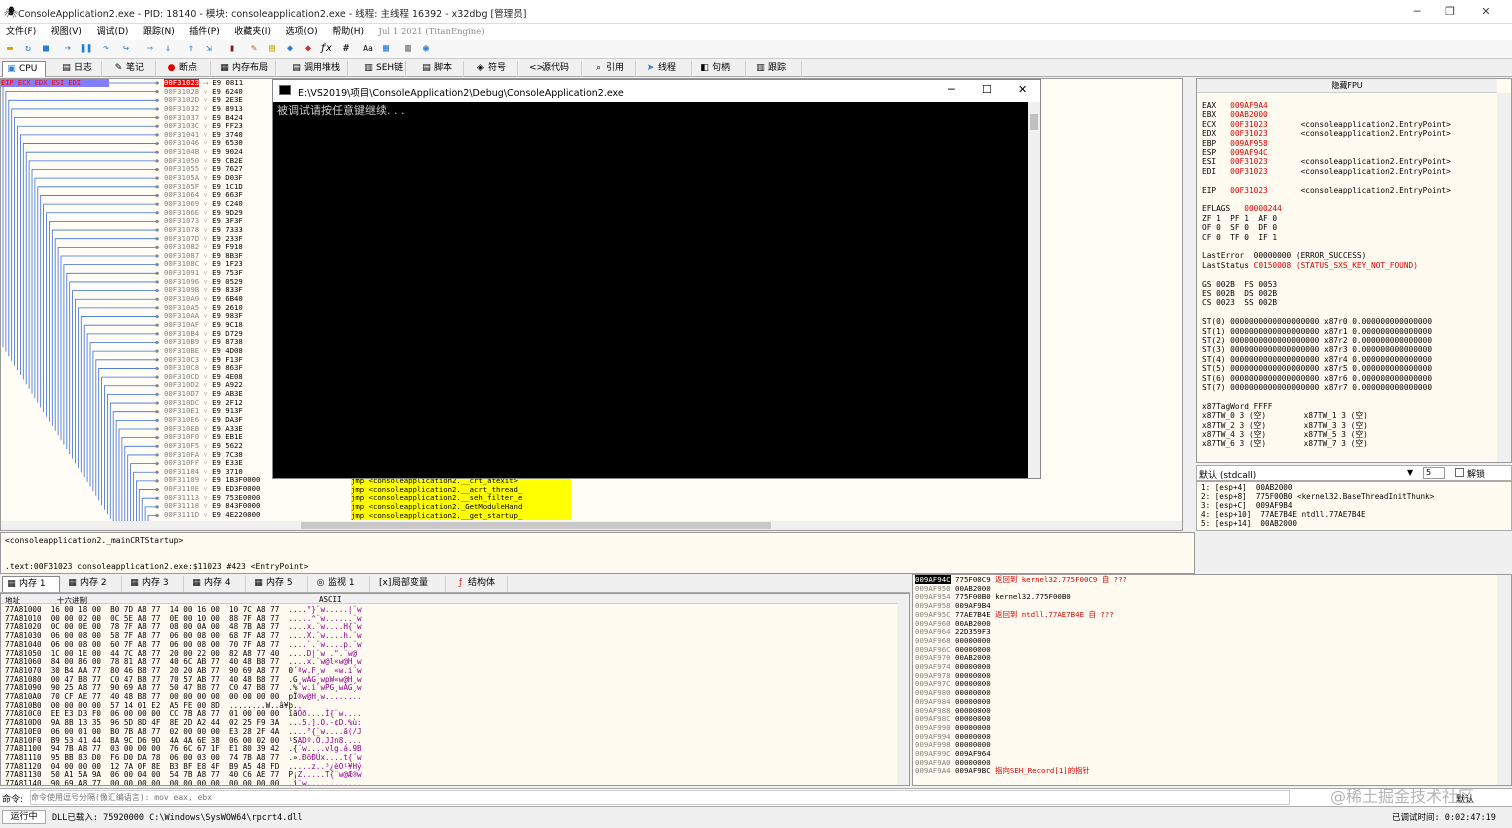 The height and width of the screenshot is (828, 1512). What do you see at coordinates (204, 32) in the screenshot?
I see `menu-plugins: 插件(P)` at bounding box center [204, 32].